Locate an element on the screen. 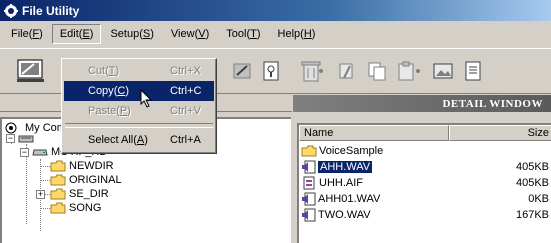  file-name: VoiceSample is located at coordinates (351, 150).